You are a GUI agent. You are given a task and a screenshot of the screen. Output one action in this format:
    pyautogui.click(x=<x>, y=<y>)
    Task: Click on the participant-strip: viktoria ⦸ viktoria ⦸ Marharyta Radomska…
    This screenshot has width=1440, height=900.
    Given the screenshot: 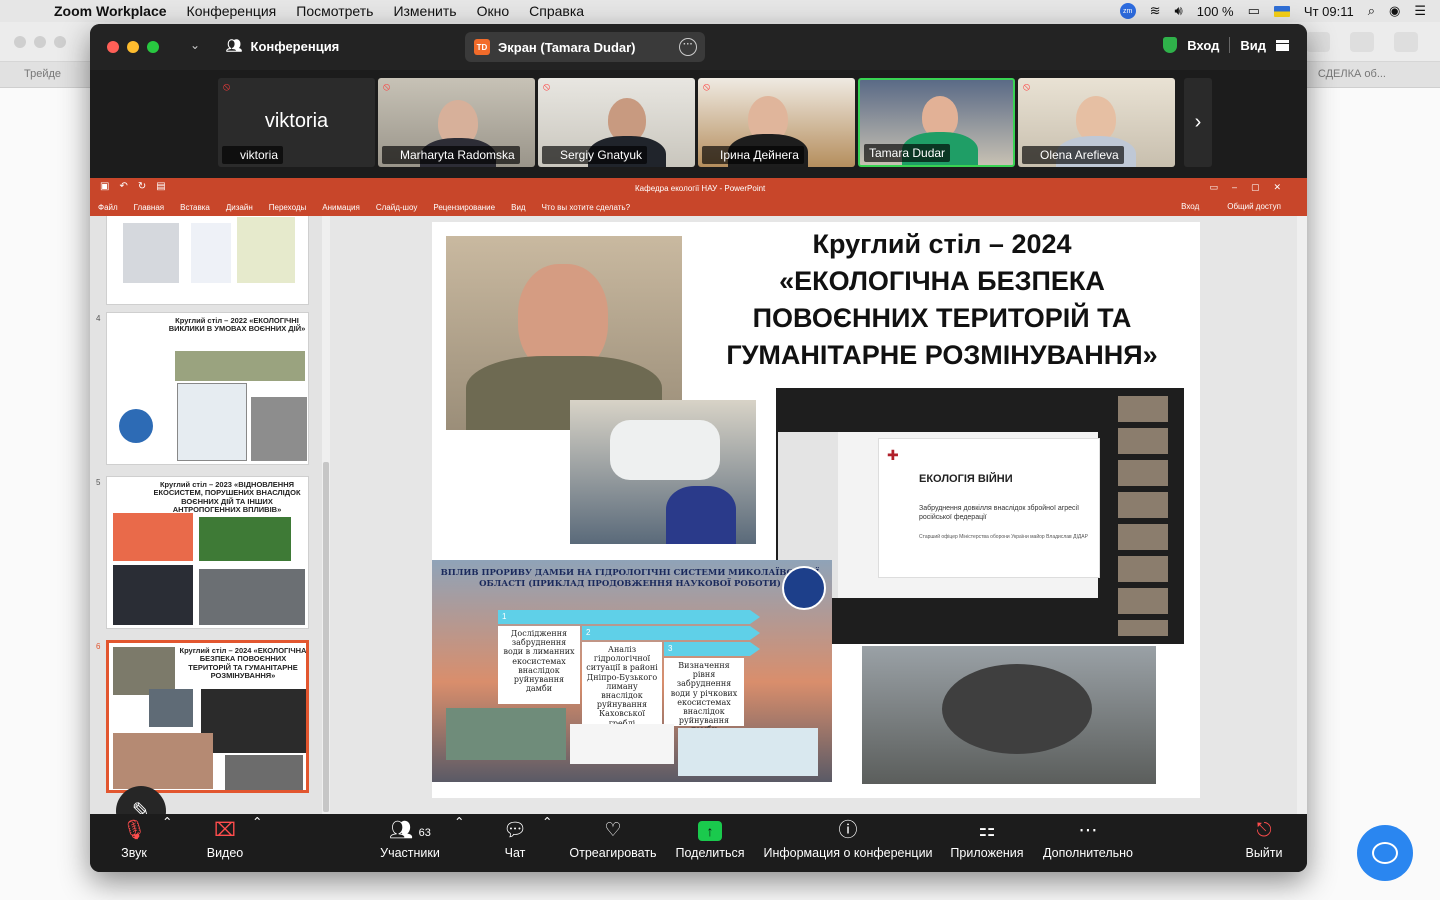 What is the action you would take?
    pyautogui.click(x=698, y=124)
    